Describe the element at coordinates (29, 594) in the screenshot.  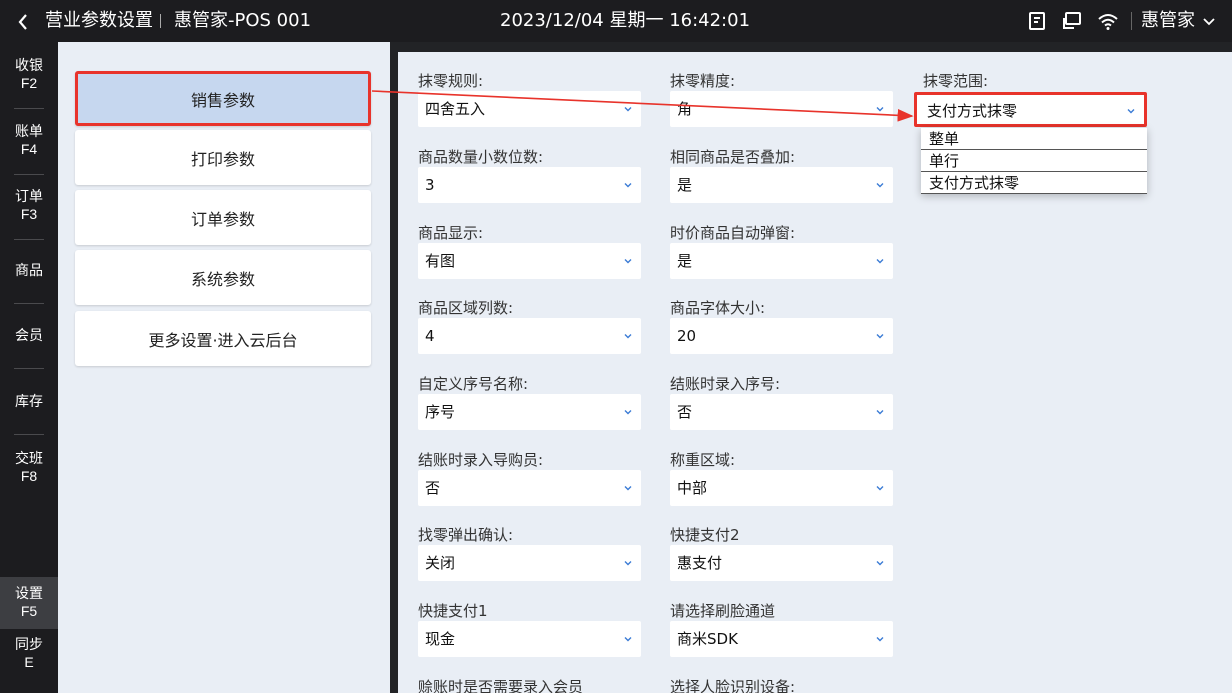
I see `nav-label: 设置` at that location.